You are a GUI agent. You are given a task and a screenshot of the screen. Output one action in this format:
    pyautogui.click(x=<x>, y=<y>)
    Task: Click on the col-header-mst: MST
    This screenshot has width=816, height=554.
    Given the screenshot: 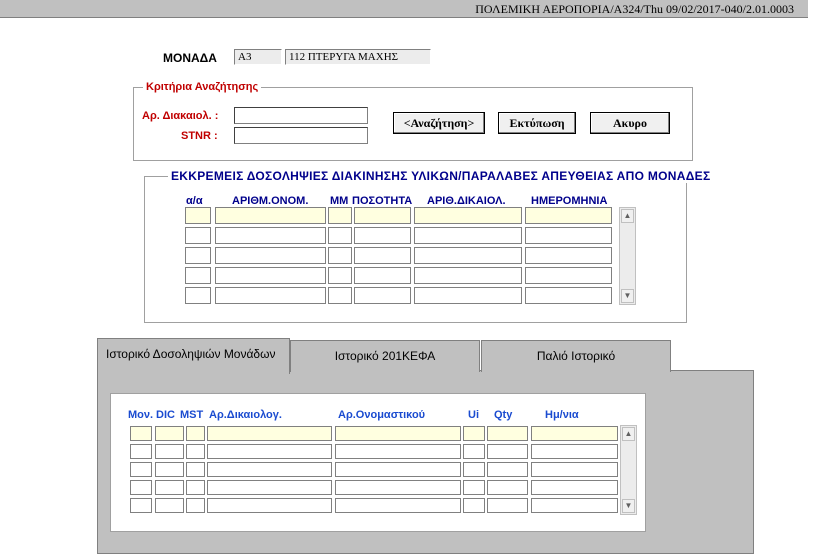 What is the action you would take?
    pyautogui.click(x=192, y=415)
    